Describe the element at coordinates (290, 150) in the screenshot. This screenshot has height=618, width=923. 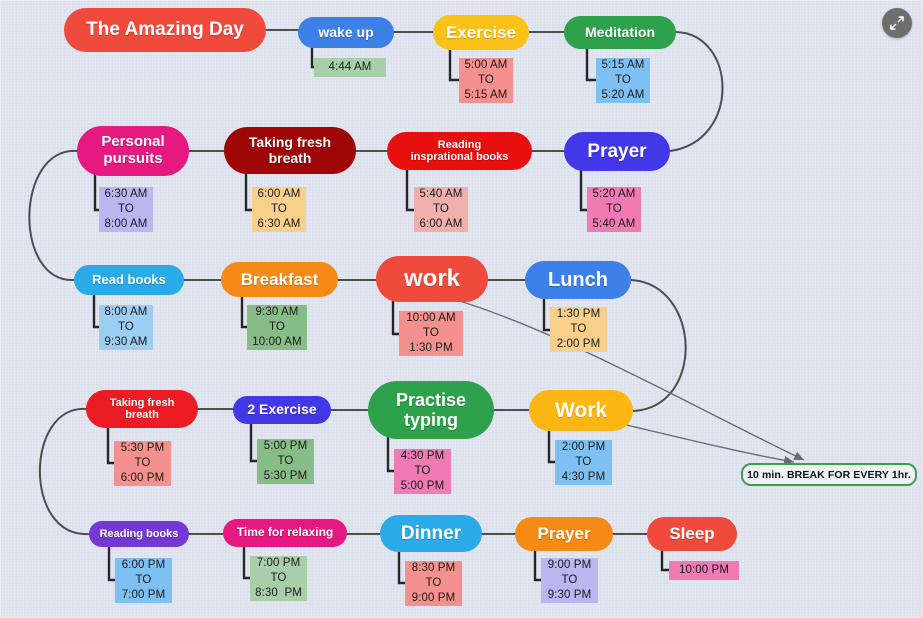
I see `node-freshbreath1: Taking fresh breath` at that location.